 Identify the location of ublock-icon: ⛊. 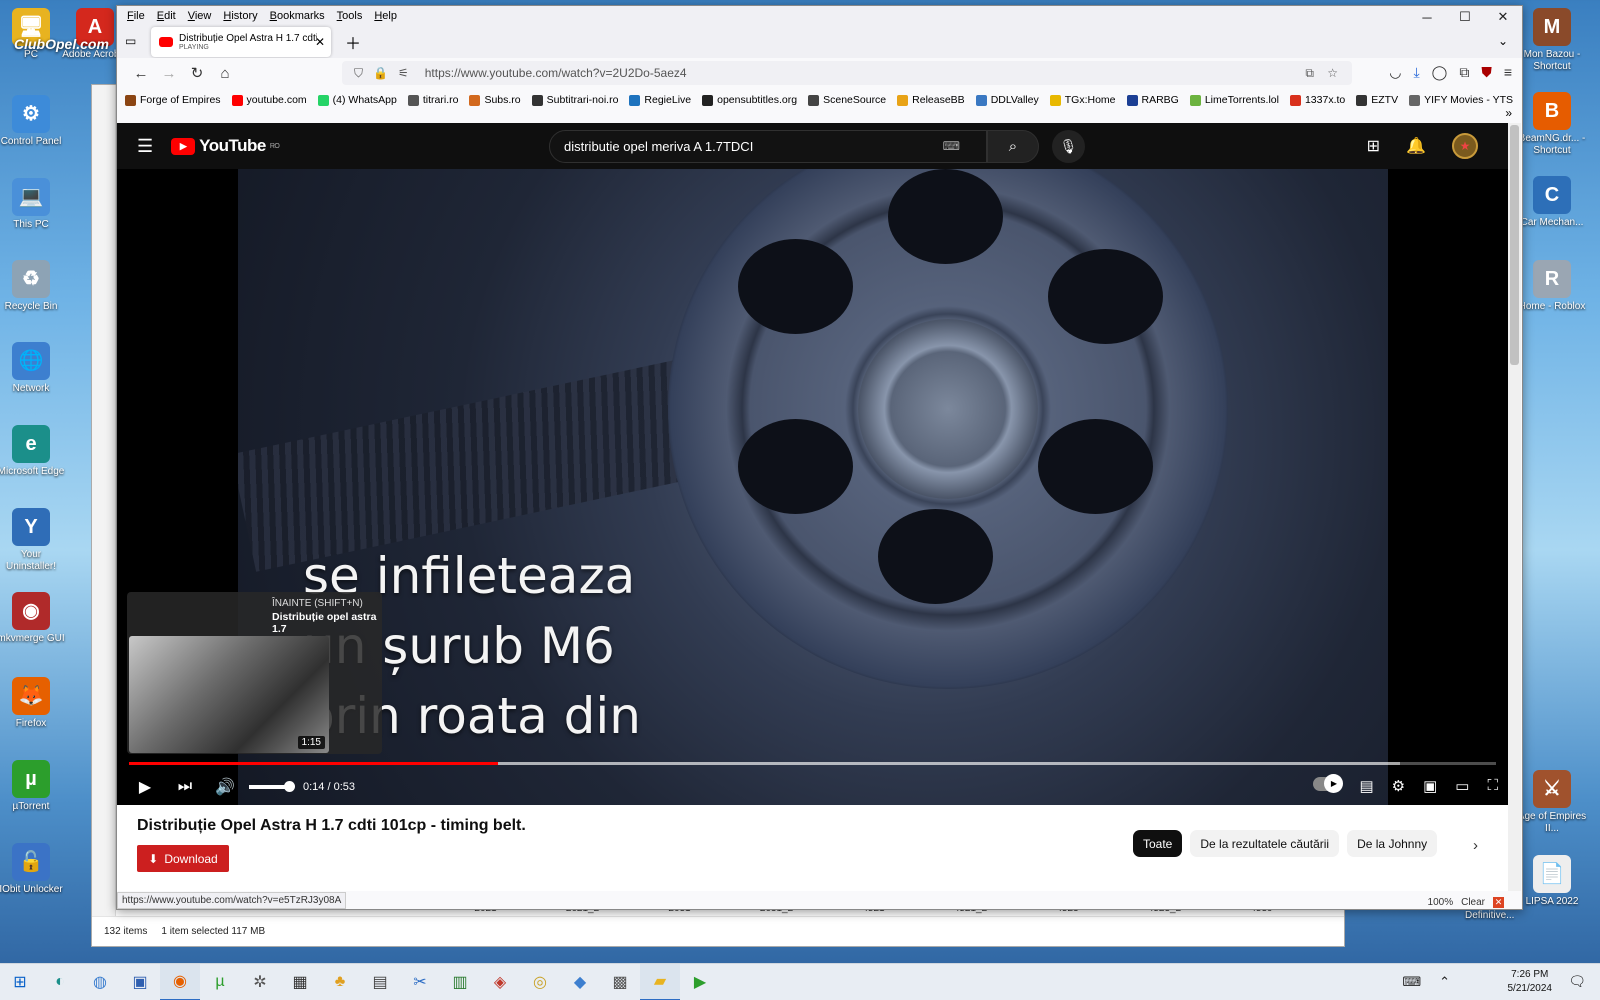
(1486, 72).